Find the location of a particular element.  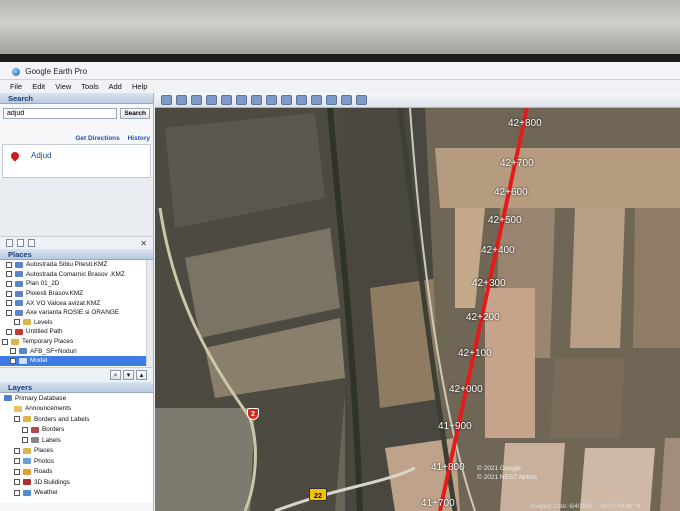

tour-icon is located at coordinates (31, 243).